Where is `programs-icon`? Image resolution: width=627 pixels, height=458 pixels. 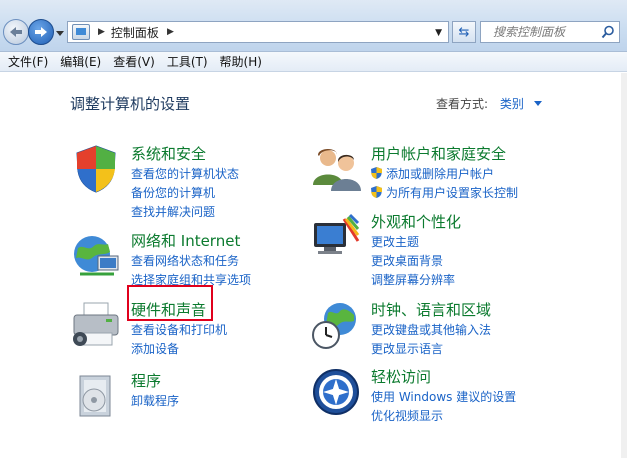 programs-icon is located at coordinates (95, 396).